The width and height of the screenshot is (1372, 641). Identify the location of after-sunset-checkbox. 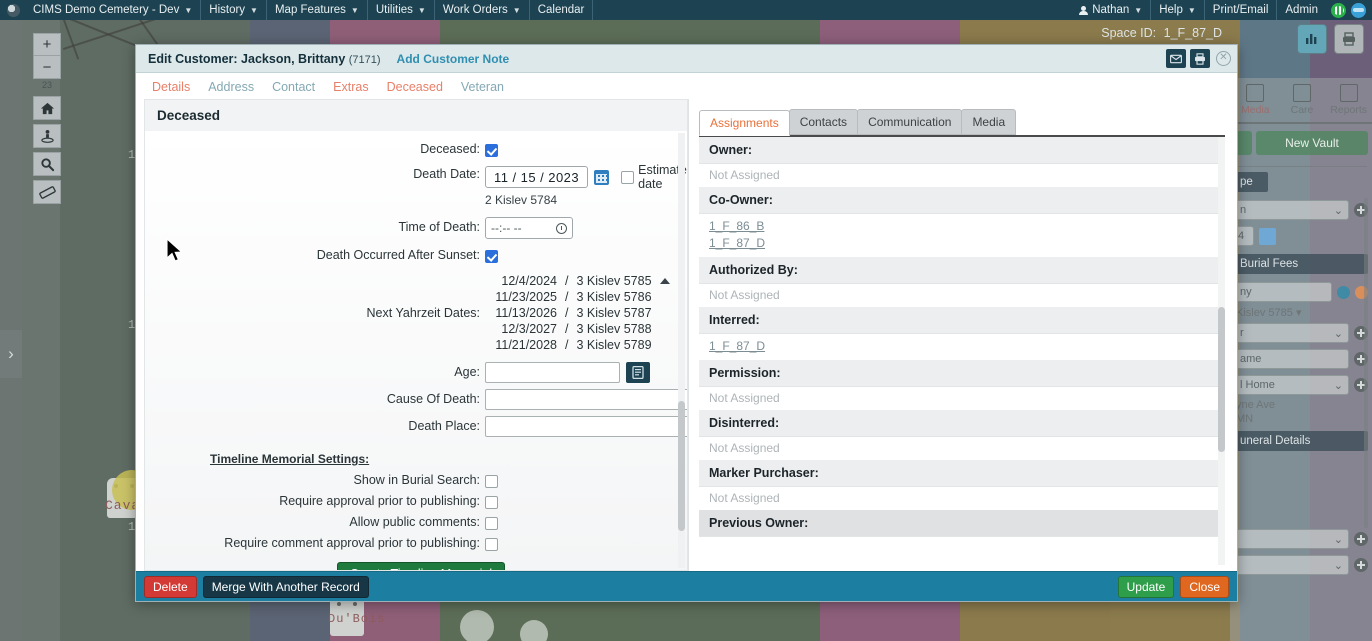
(491, 256).